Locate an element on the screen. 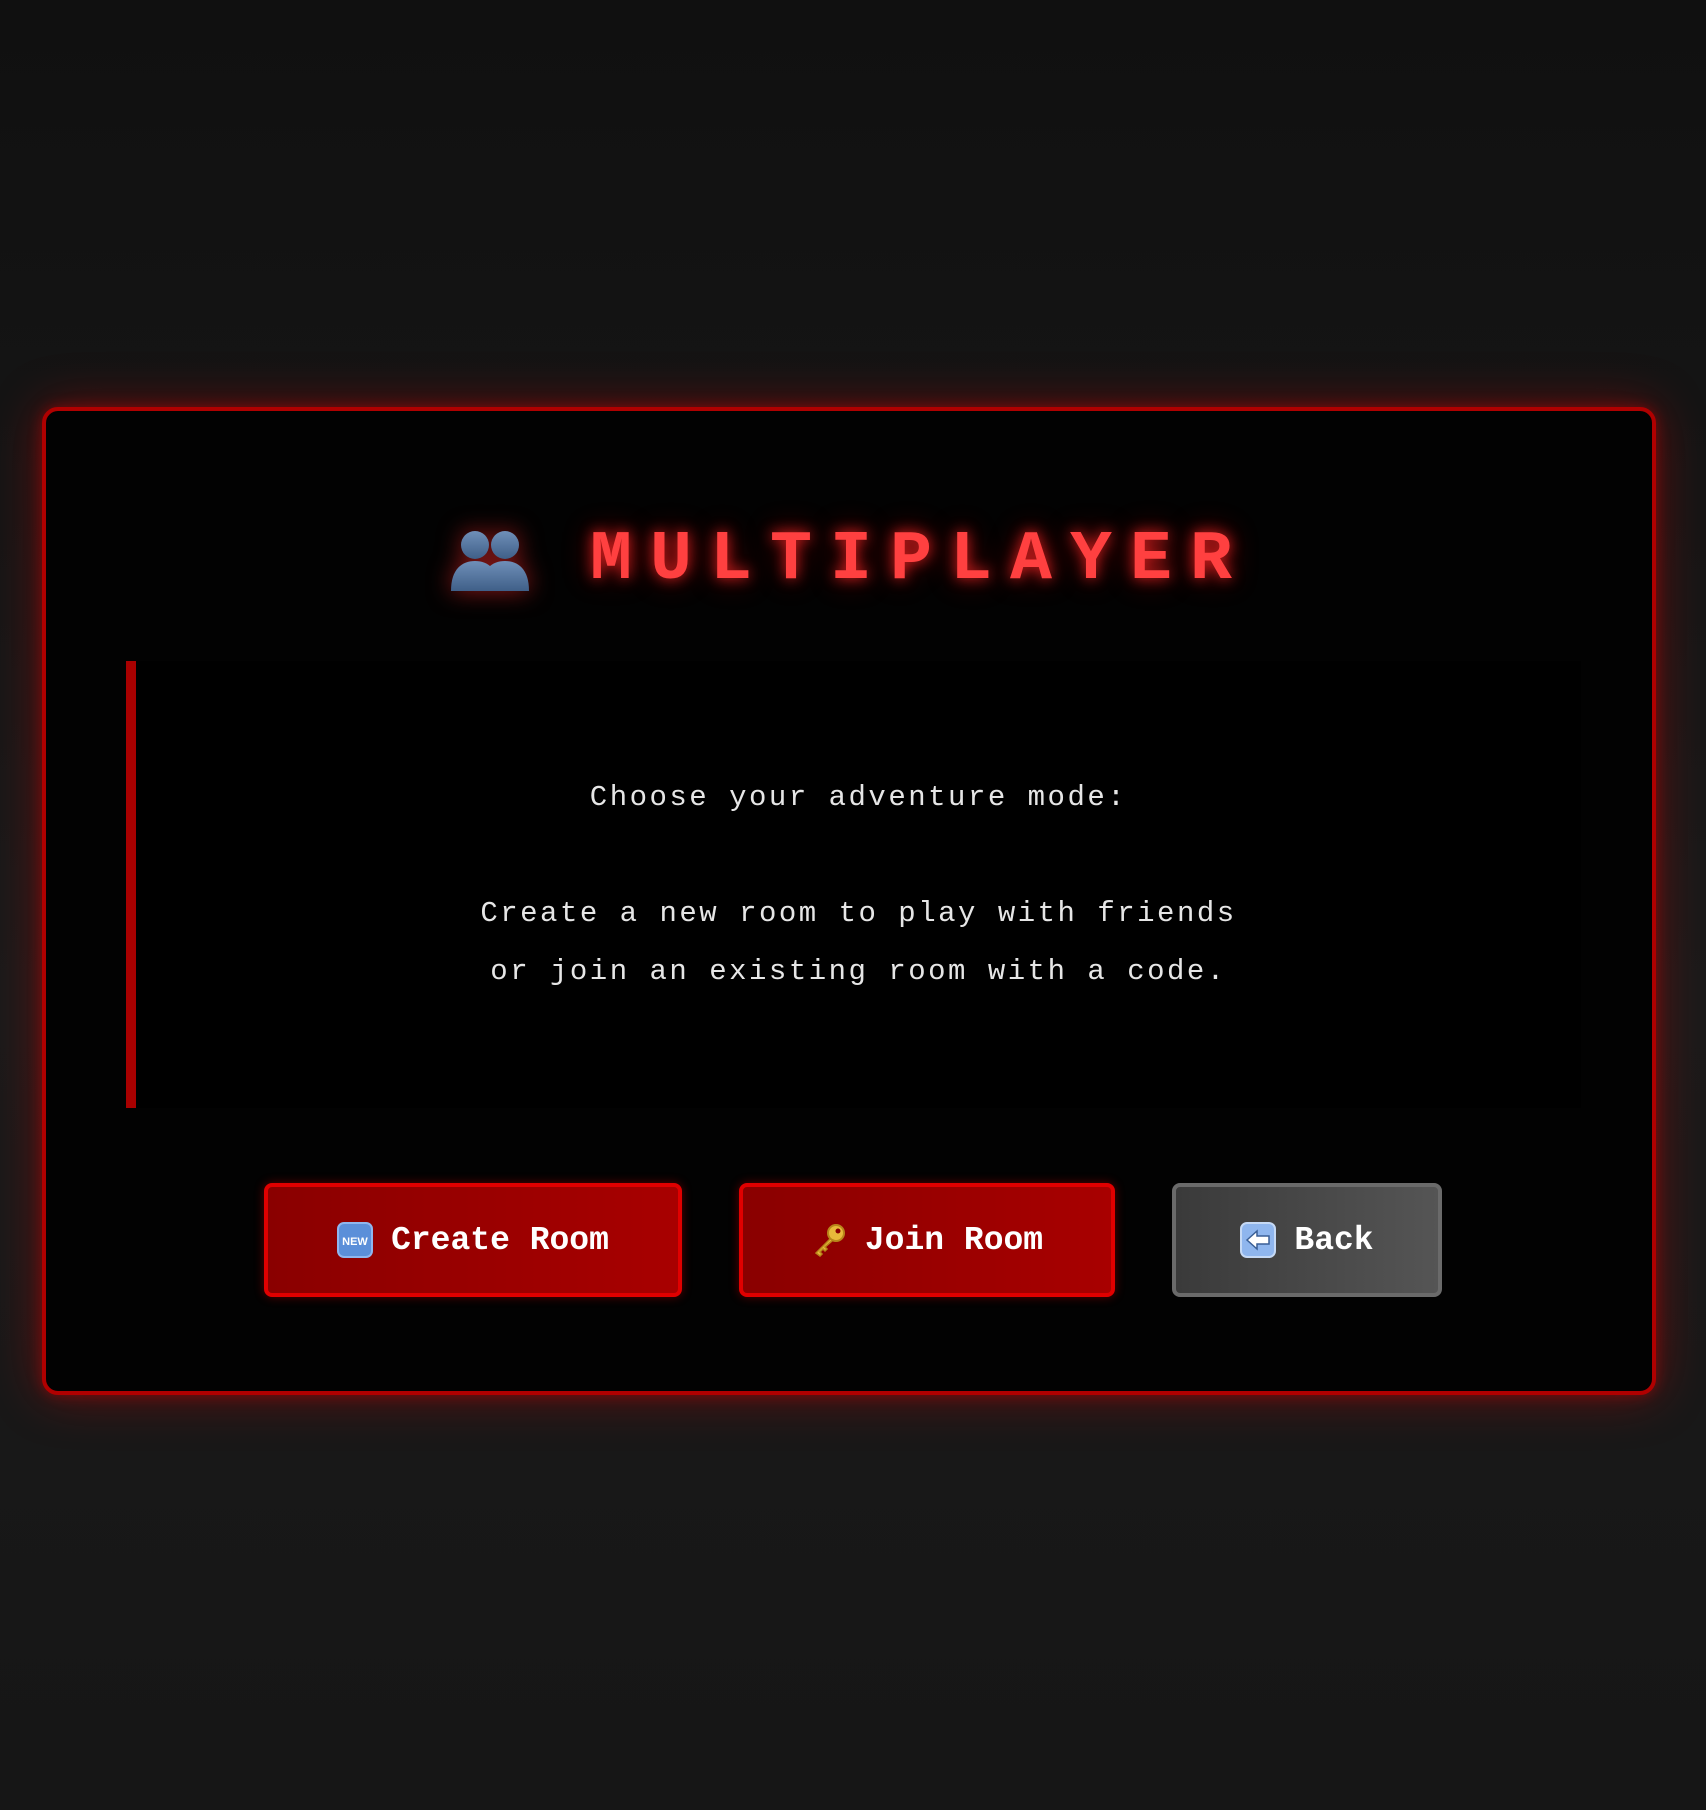 The image size is (1706, 1810). page-title: MULTIPLAYER is located at coordinates (920, 560).